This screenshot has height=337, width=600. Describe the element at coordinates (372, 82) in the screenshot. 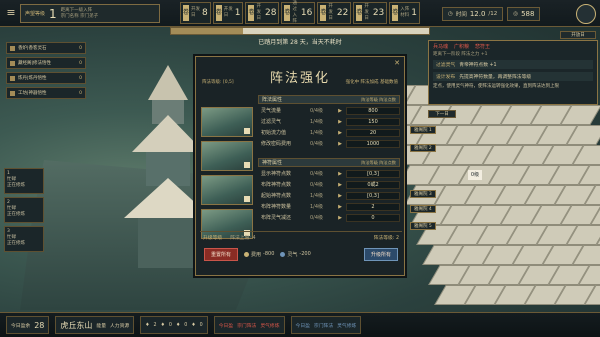

I see `panel-tabs: 强化中 阵法加成 基础数值` at that location.